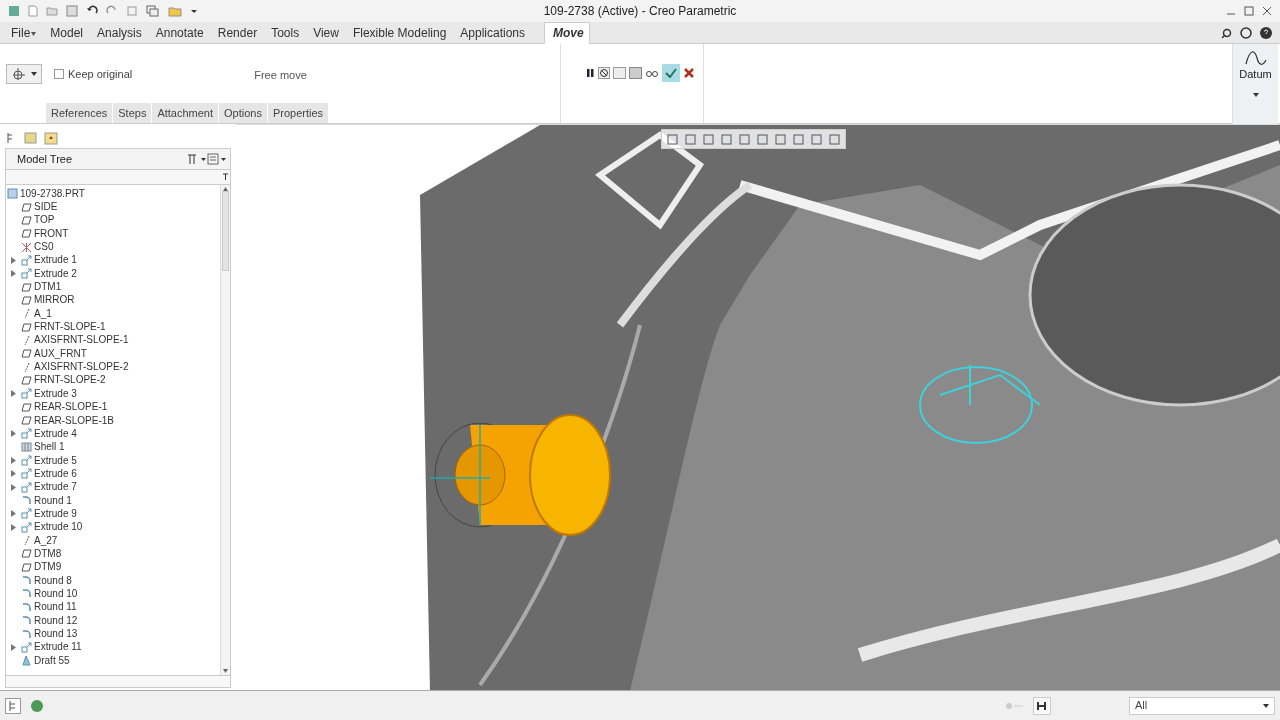  Describe the element at coordinates (26, 661) in the screenshot. I see `draft-icon` at that location.